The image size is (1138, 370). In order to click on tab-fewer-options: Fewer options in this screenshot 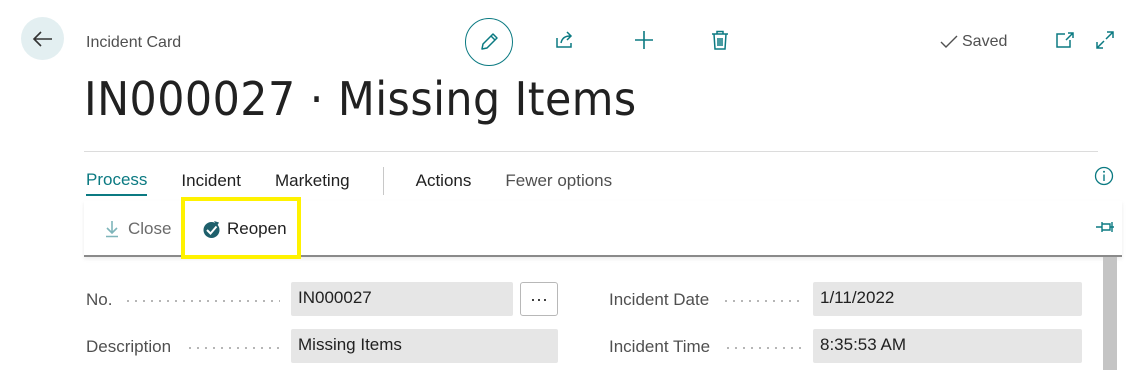, I will do `click(558, 183)`.